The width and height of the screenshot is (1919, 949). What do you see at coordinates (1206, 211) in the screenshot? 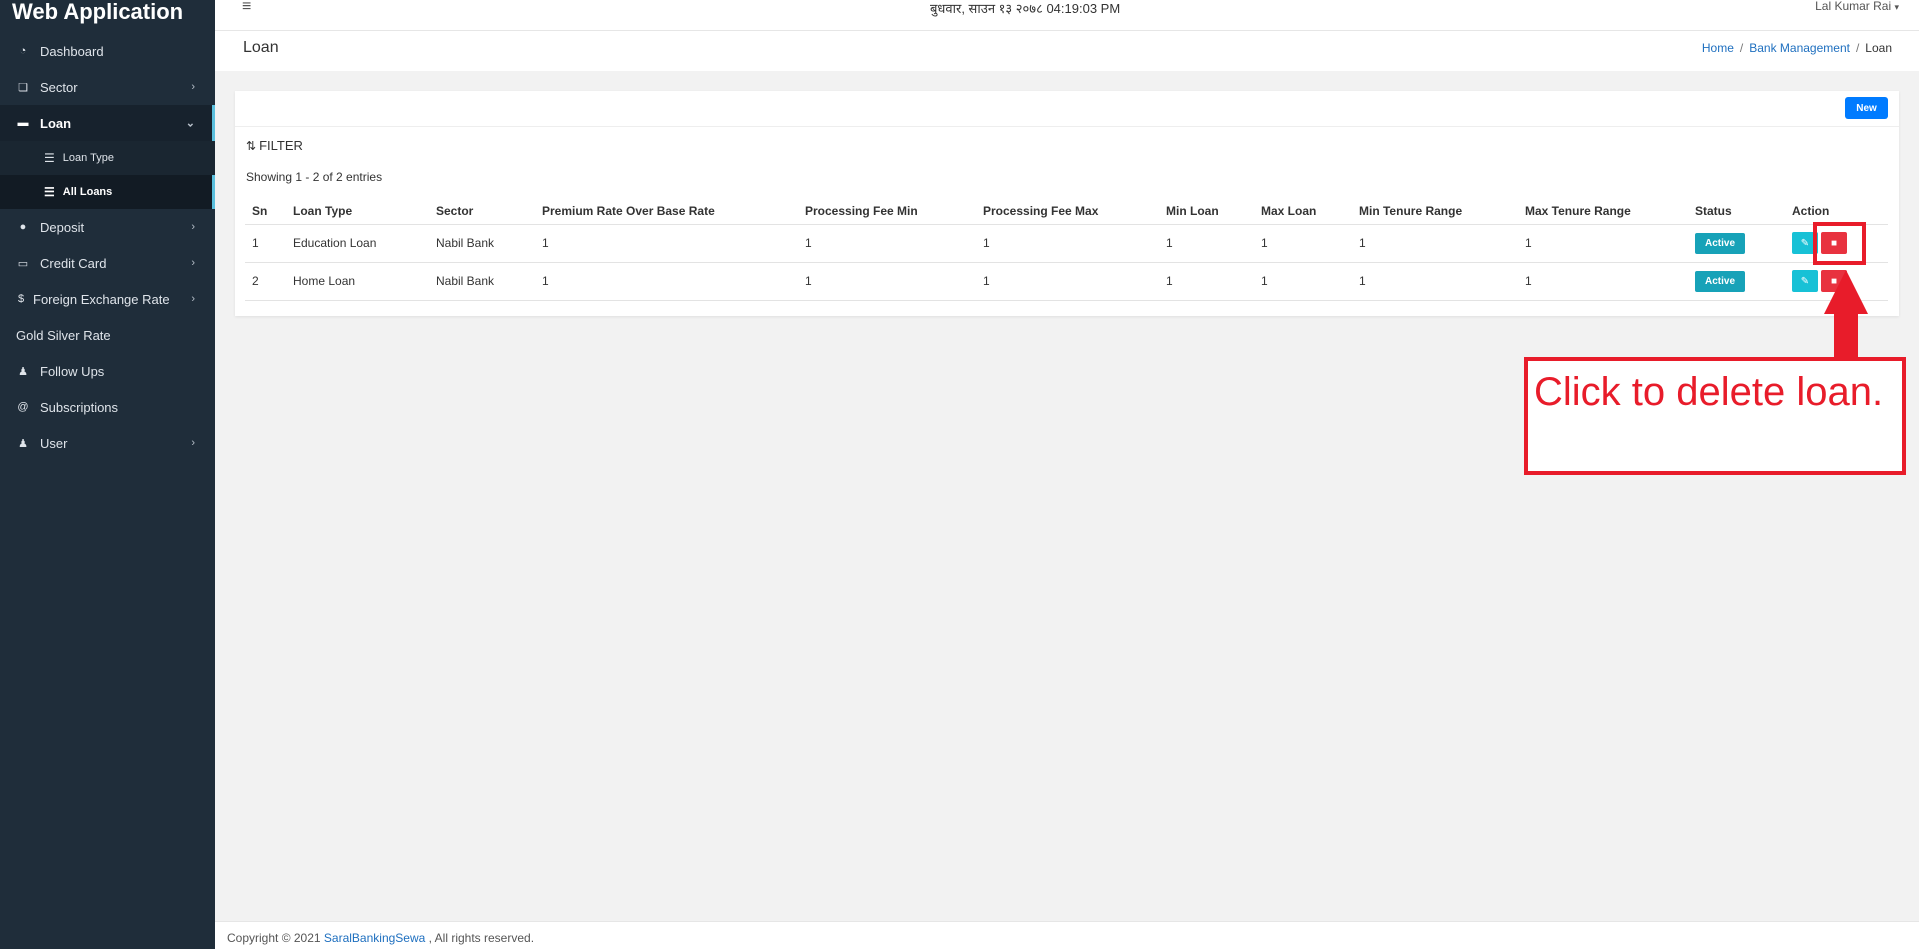
I see `column-header: Min Loan` at bounding box center [1206, 211].